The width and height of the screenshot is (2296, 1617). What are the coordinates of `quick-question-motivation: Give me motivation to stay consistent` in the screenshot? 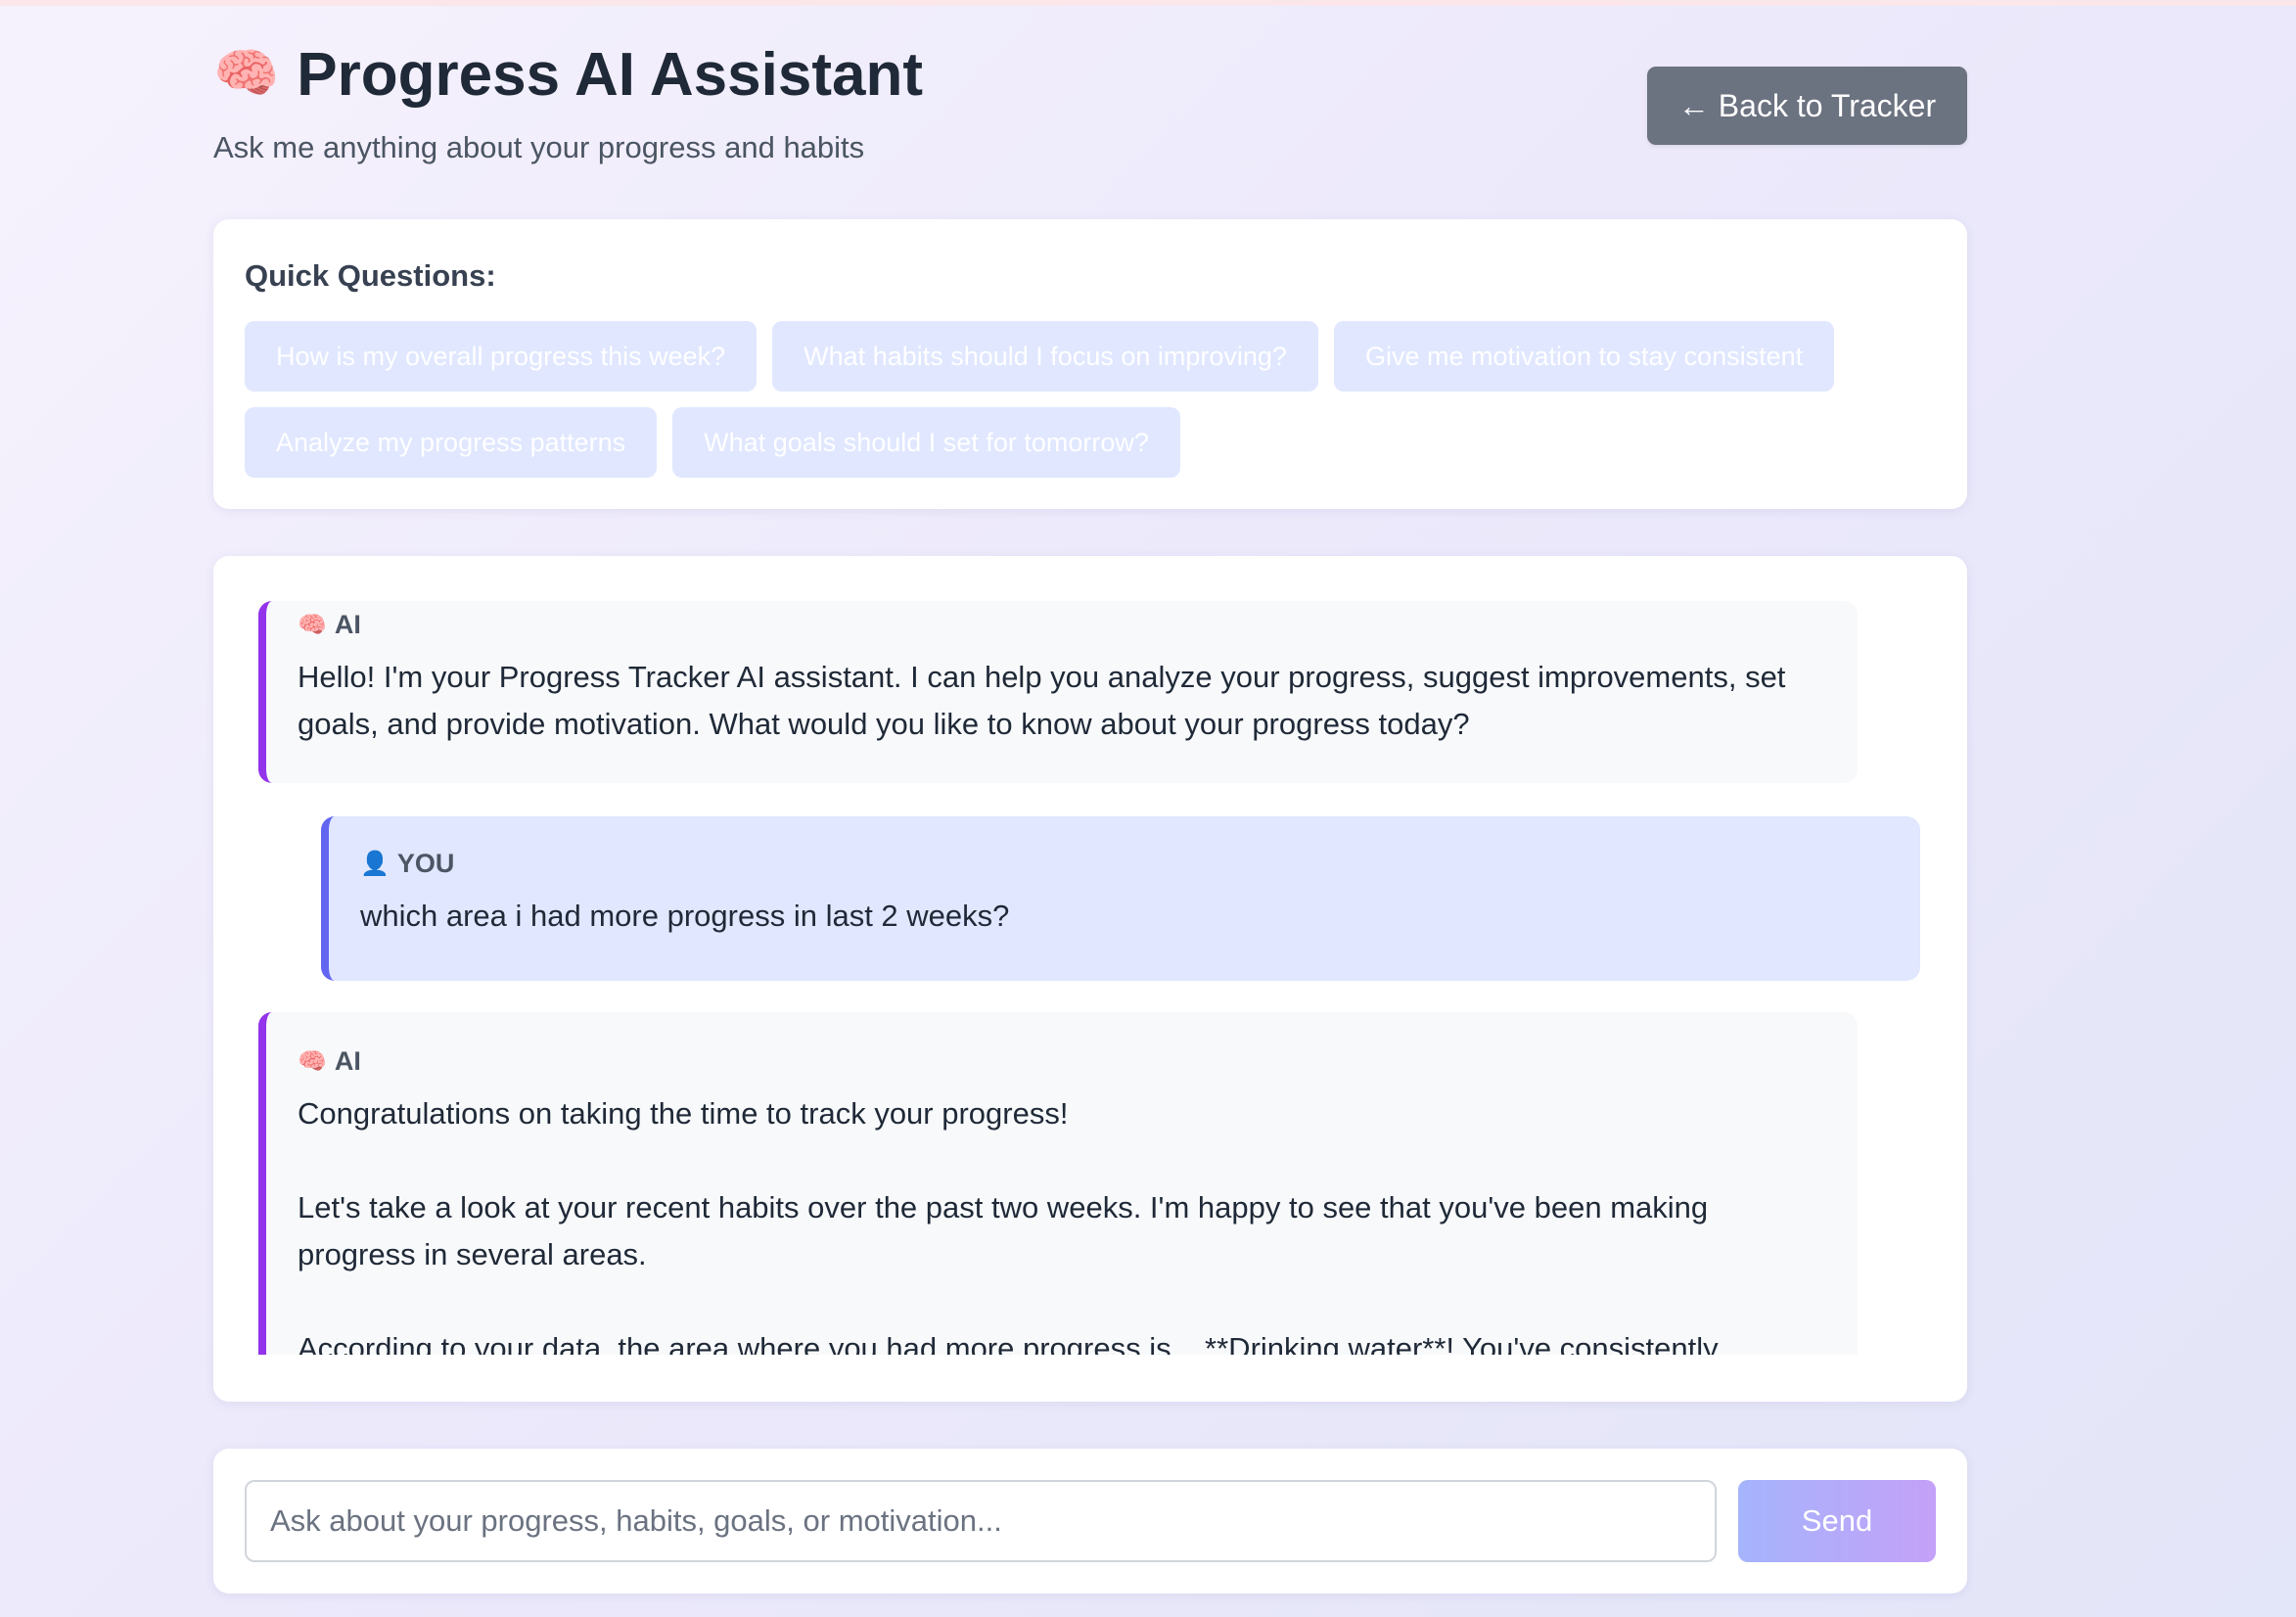 It's located at (1584, 356).